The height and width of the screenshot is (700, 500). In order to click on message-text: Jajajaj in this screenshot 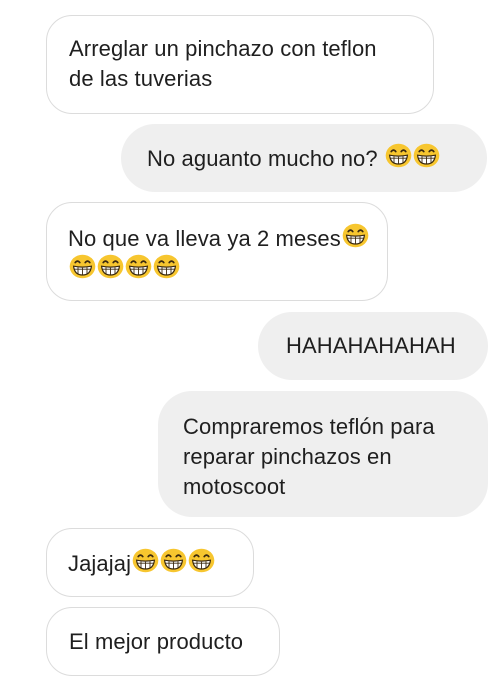, I will do `click(100, 563)`.